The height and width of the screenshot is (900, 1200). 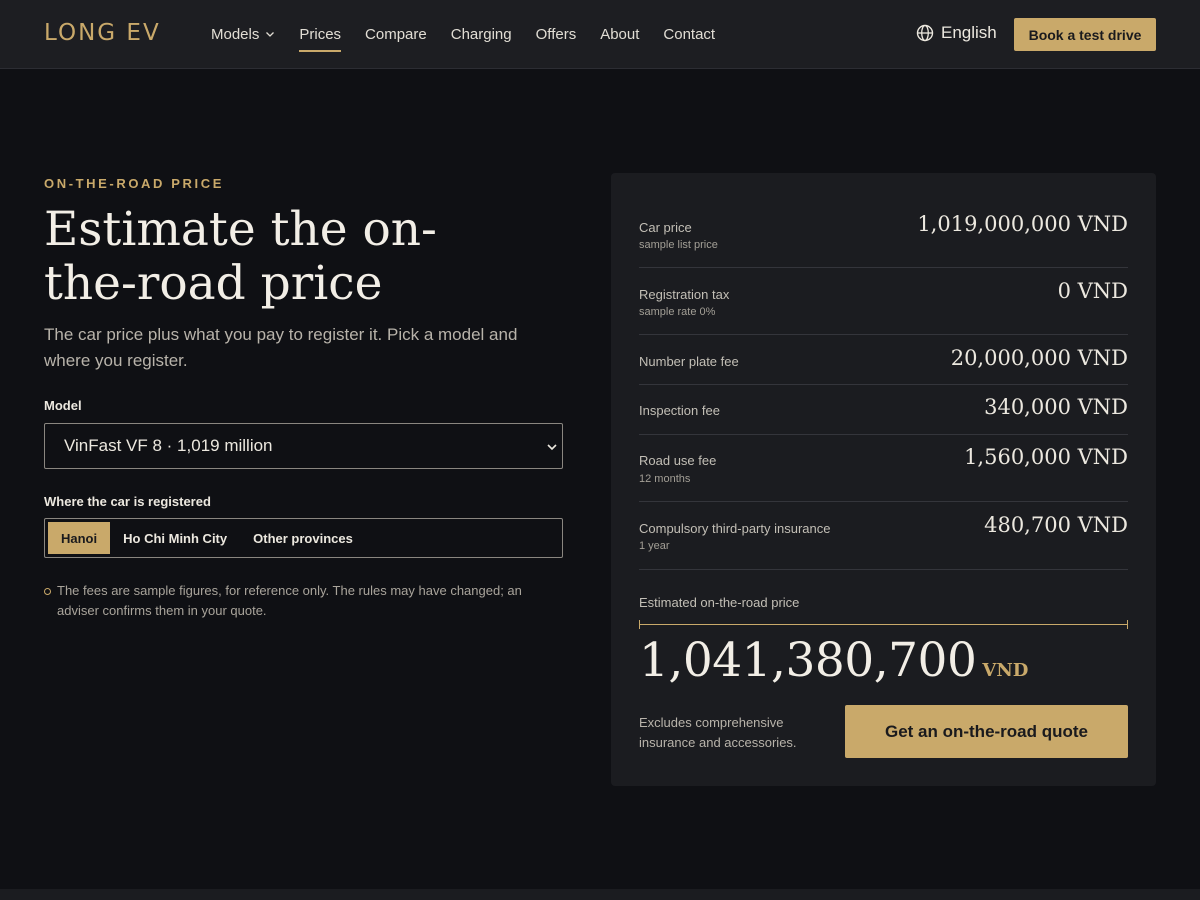 I want to click on nav-link-compare: Compare, so click(x=396, y=34).